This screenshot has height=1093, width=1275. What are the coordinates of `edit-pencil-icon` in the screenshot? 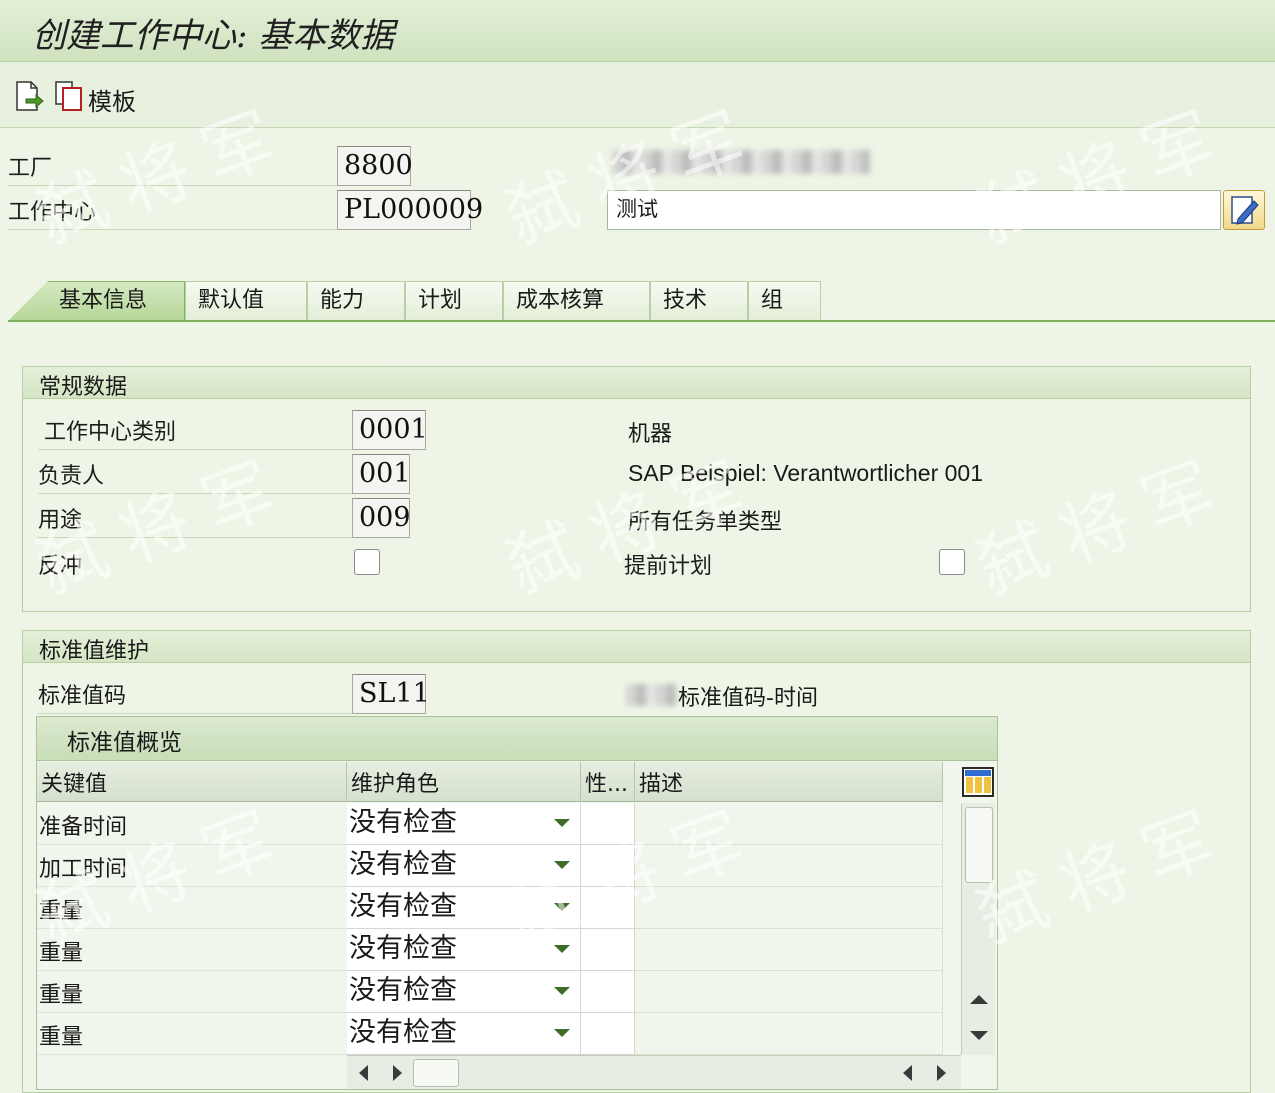 It's located at (1245, 210).